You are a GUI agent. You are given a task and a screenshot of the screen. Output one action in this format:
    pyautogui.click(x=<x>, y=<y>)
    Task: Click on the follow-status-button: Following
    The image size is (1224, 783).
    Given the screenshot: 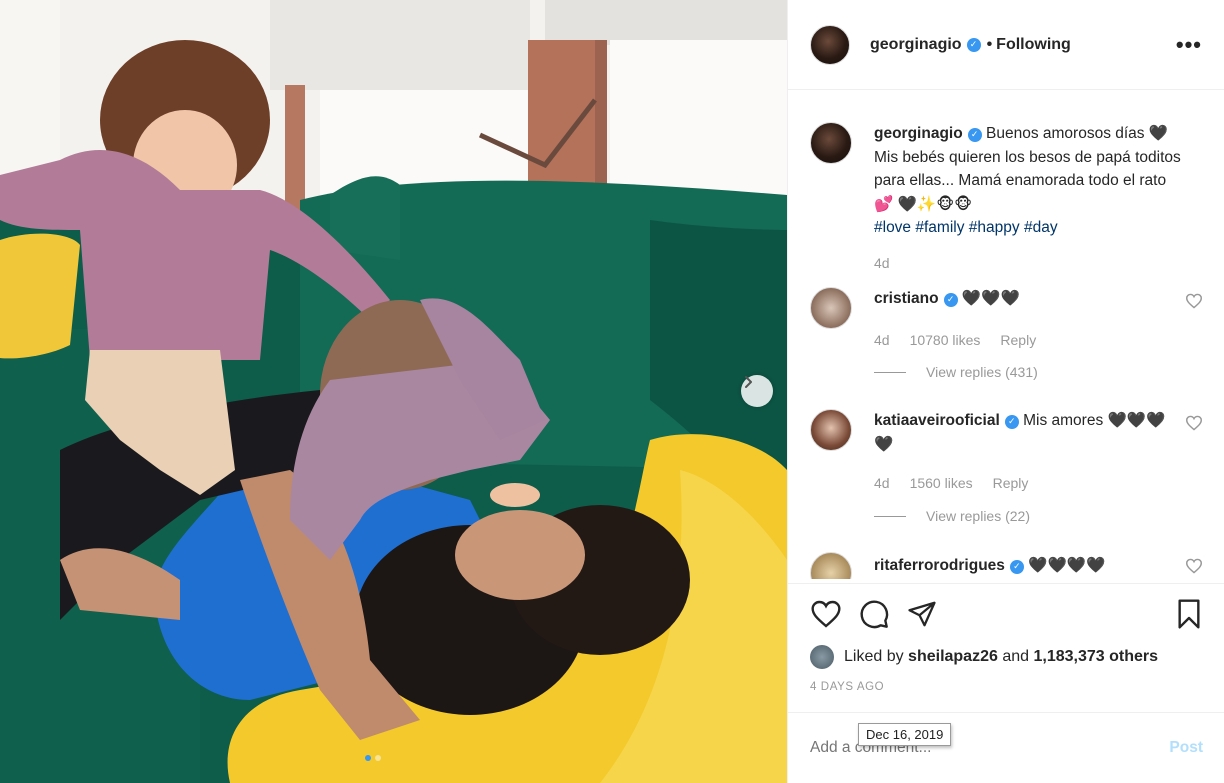 What is the action you would take?
    pyautogui.click(x=1033, y=45)
    